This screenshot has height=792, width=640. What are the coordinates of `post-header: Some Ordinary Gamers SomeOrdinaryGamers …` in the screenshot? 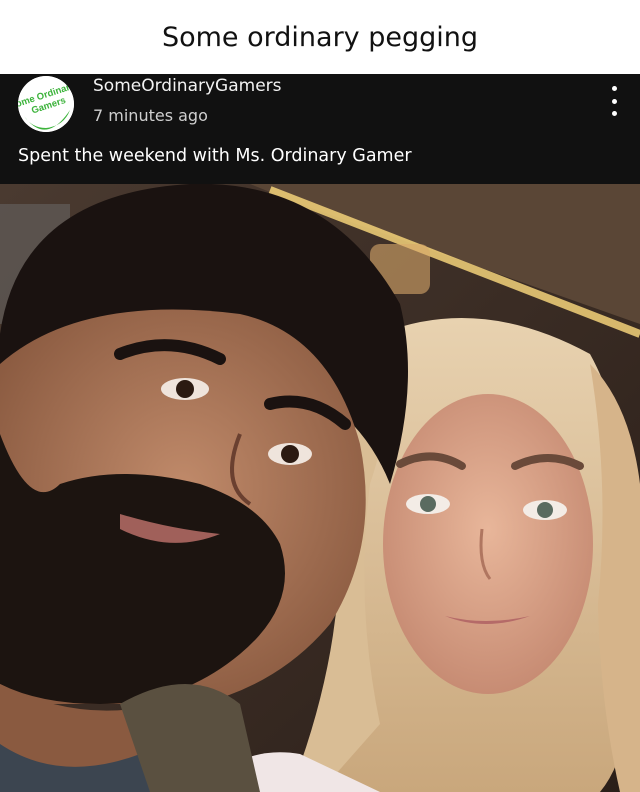 It's located at (320, 129).